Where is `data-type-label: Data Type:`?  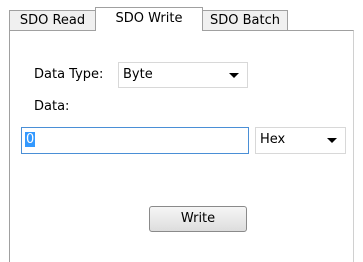
data-type-label: Data Type: is located at coordinates (69, 74).